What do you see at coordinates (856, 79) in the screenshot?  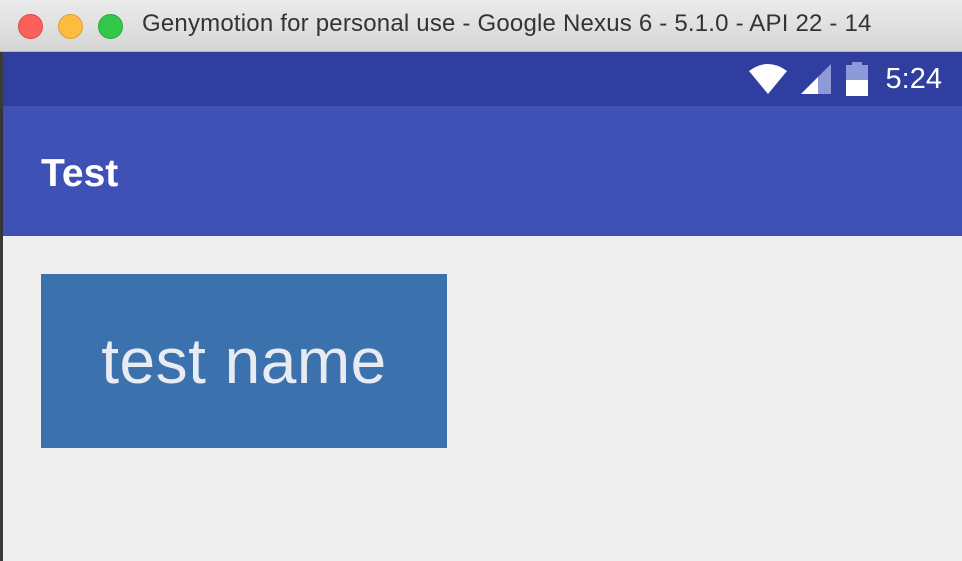 I see `battery-icon` at bounding box center [856, 79].